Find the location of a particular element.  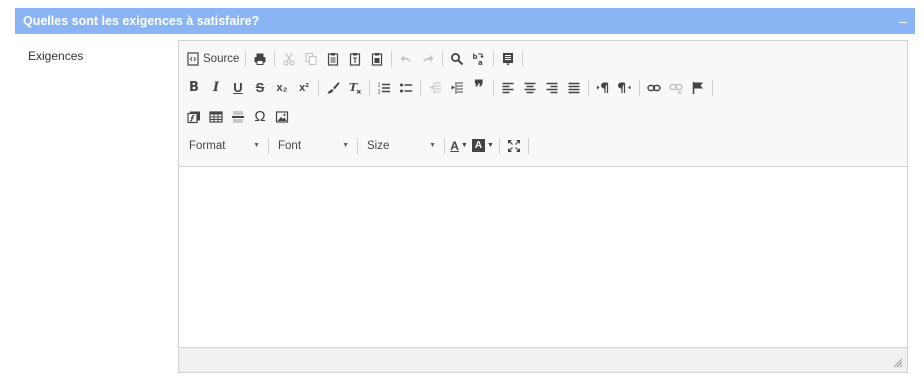

bulleted-list-icon is located at coordinates (406, 87).